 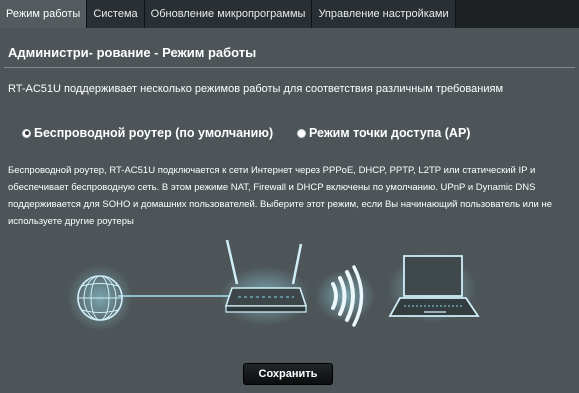 I want to click on router-icon, so click(x=265, y=282).